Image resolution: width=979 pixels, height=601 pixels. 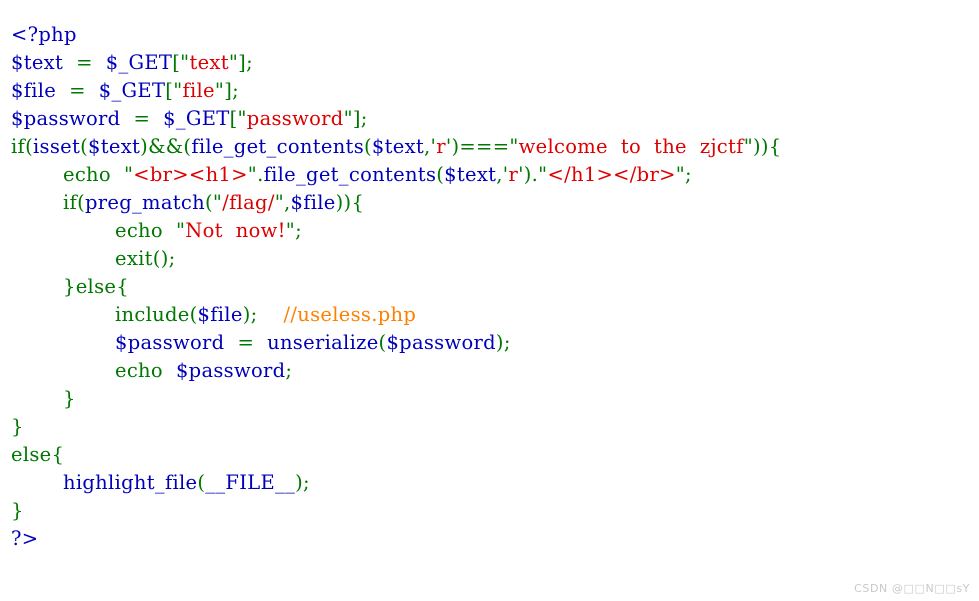 I want to click on code-token: isset, so click(x=56, y=146).